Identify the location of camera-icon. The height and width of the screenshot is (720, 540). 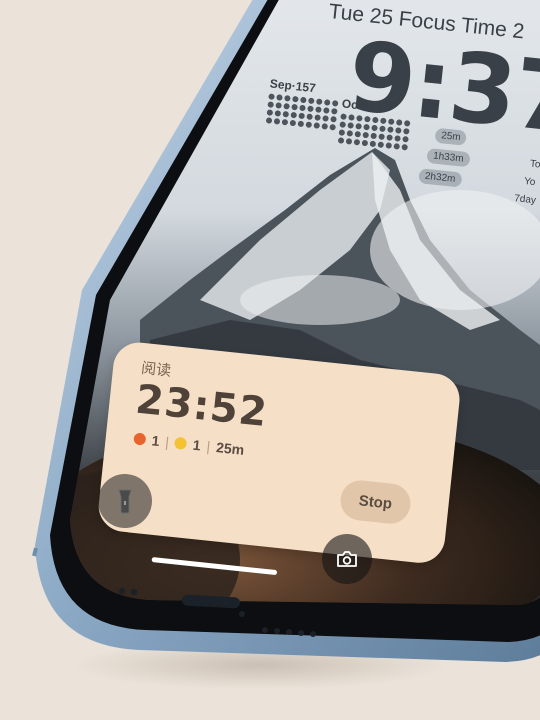
(347, 559).